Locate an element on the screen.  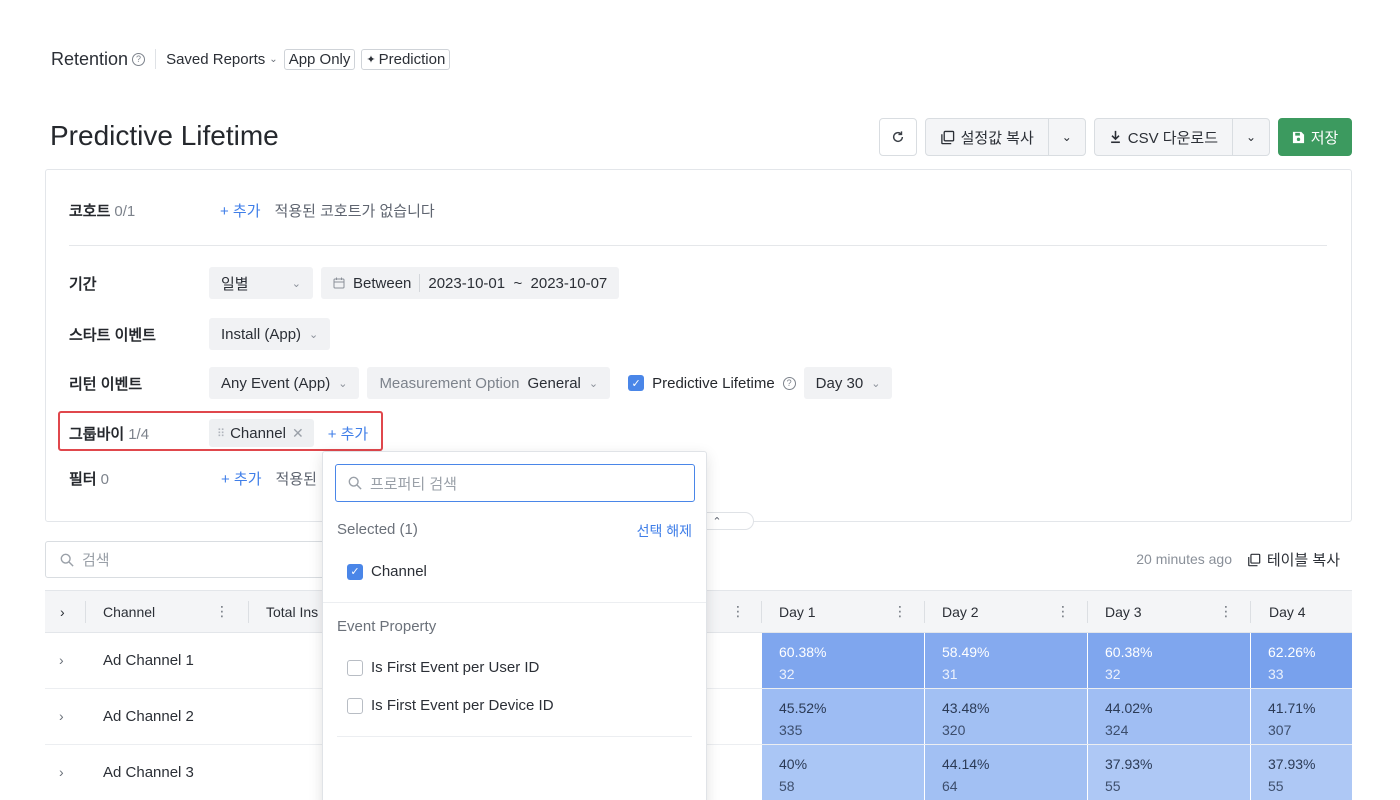
retention-cell: 43.48% 320 is located at coordinates (1006, 716).